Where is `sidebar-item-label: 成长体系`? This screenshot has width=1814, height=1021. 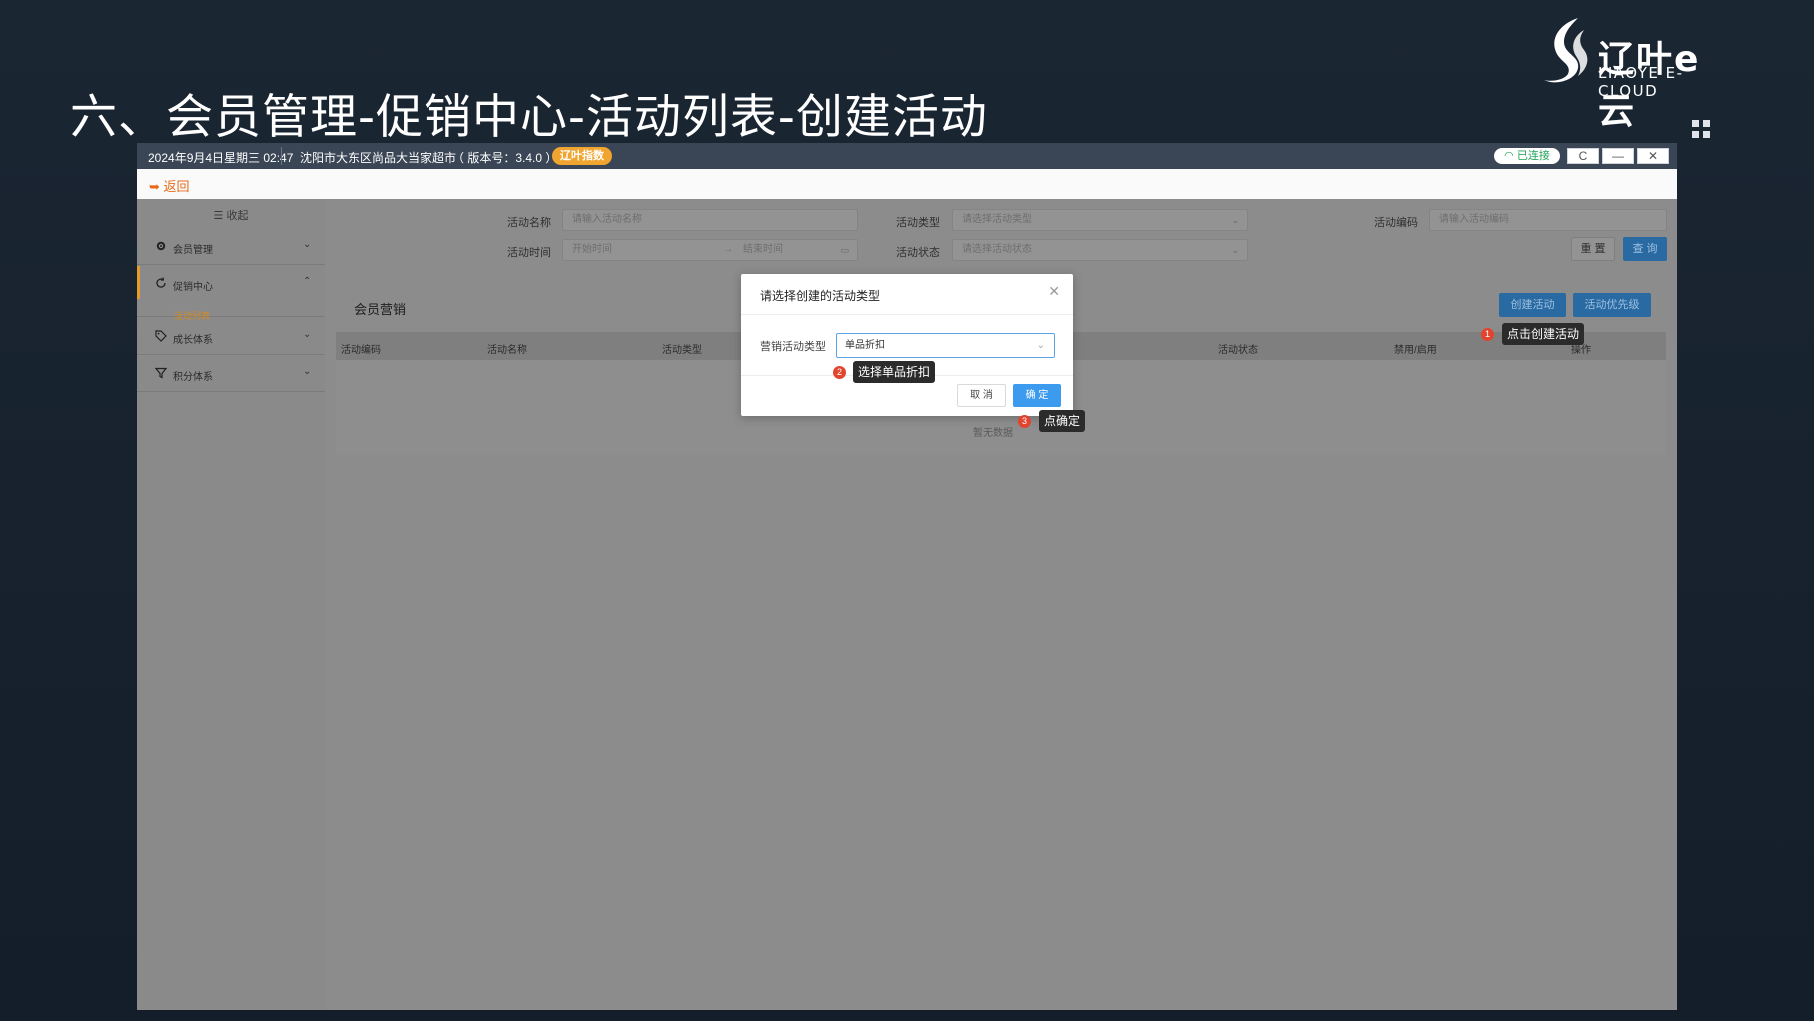
sidebar-item-label: 成长体系 is located at coordinates (193, 340).